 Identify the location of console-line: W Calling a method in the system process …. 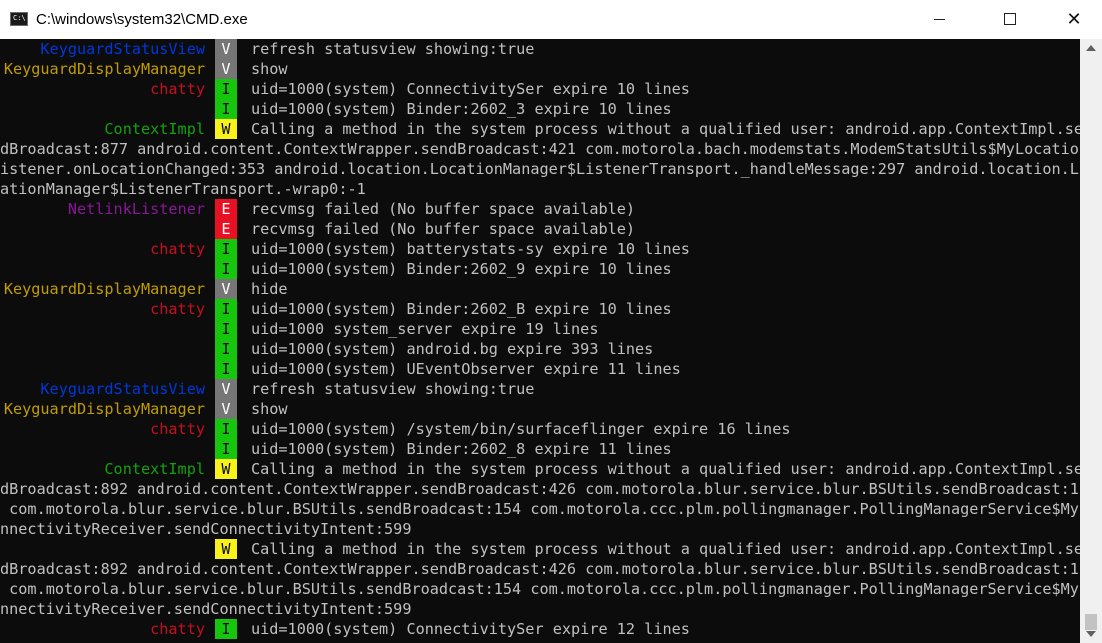
(540, 549).